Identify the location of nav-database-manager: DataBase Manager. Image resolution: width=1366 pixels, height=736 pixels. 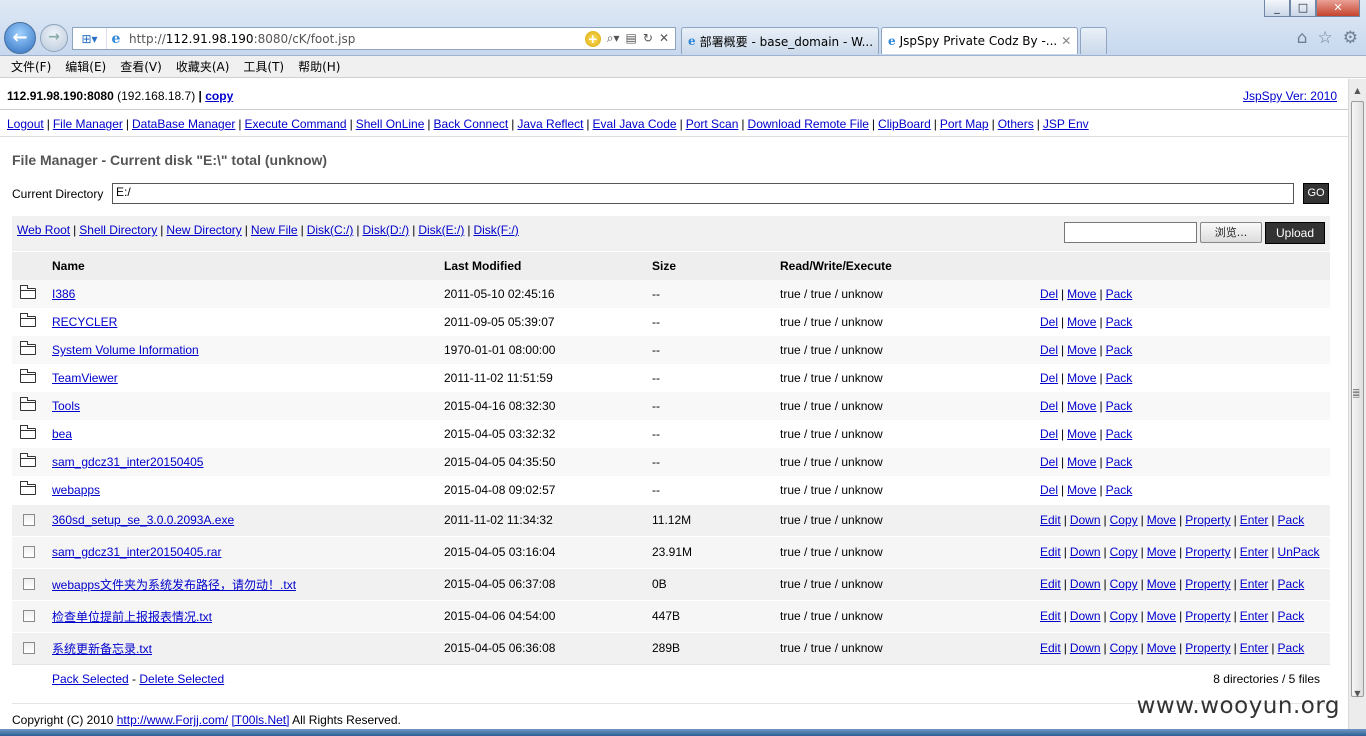
(183, 124).